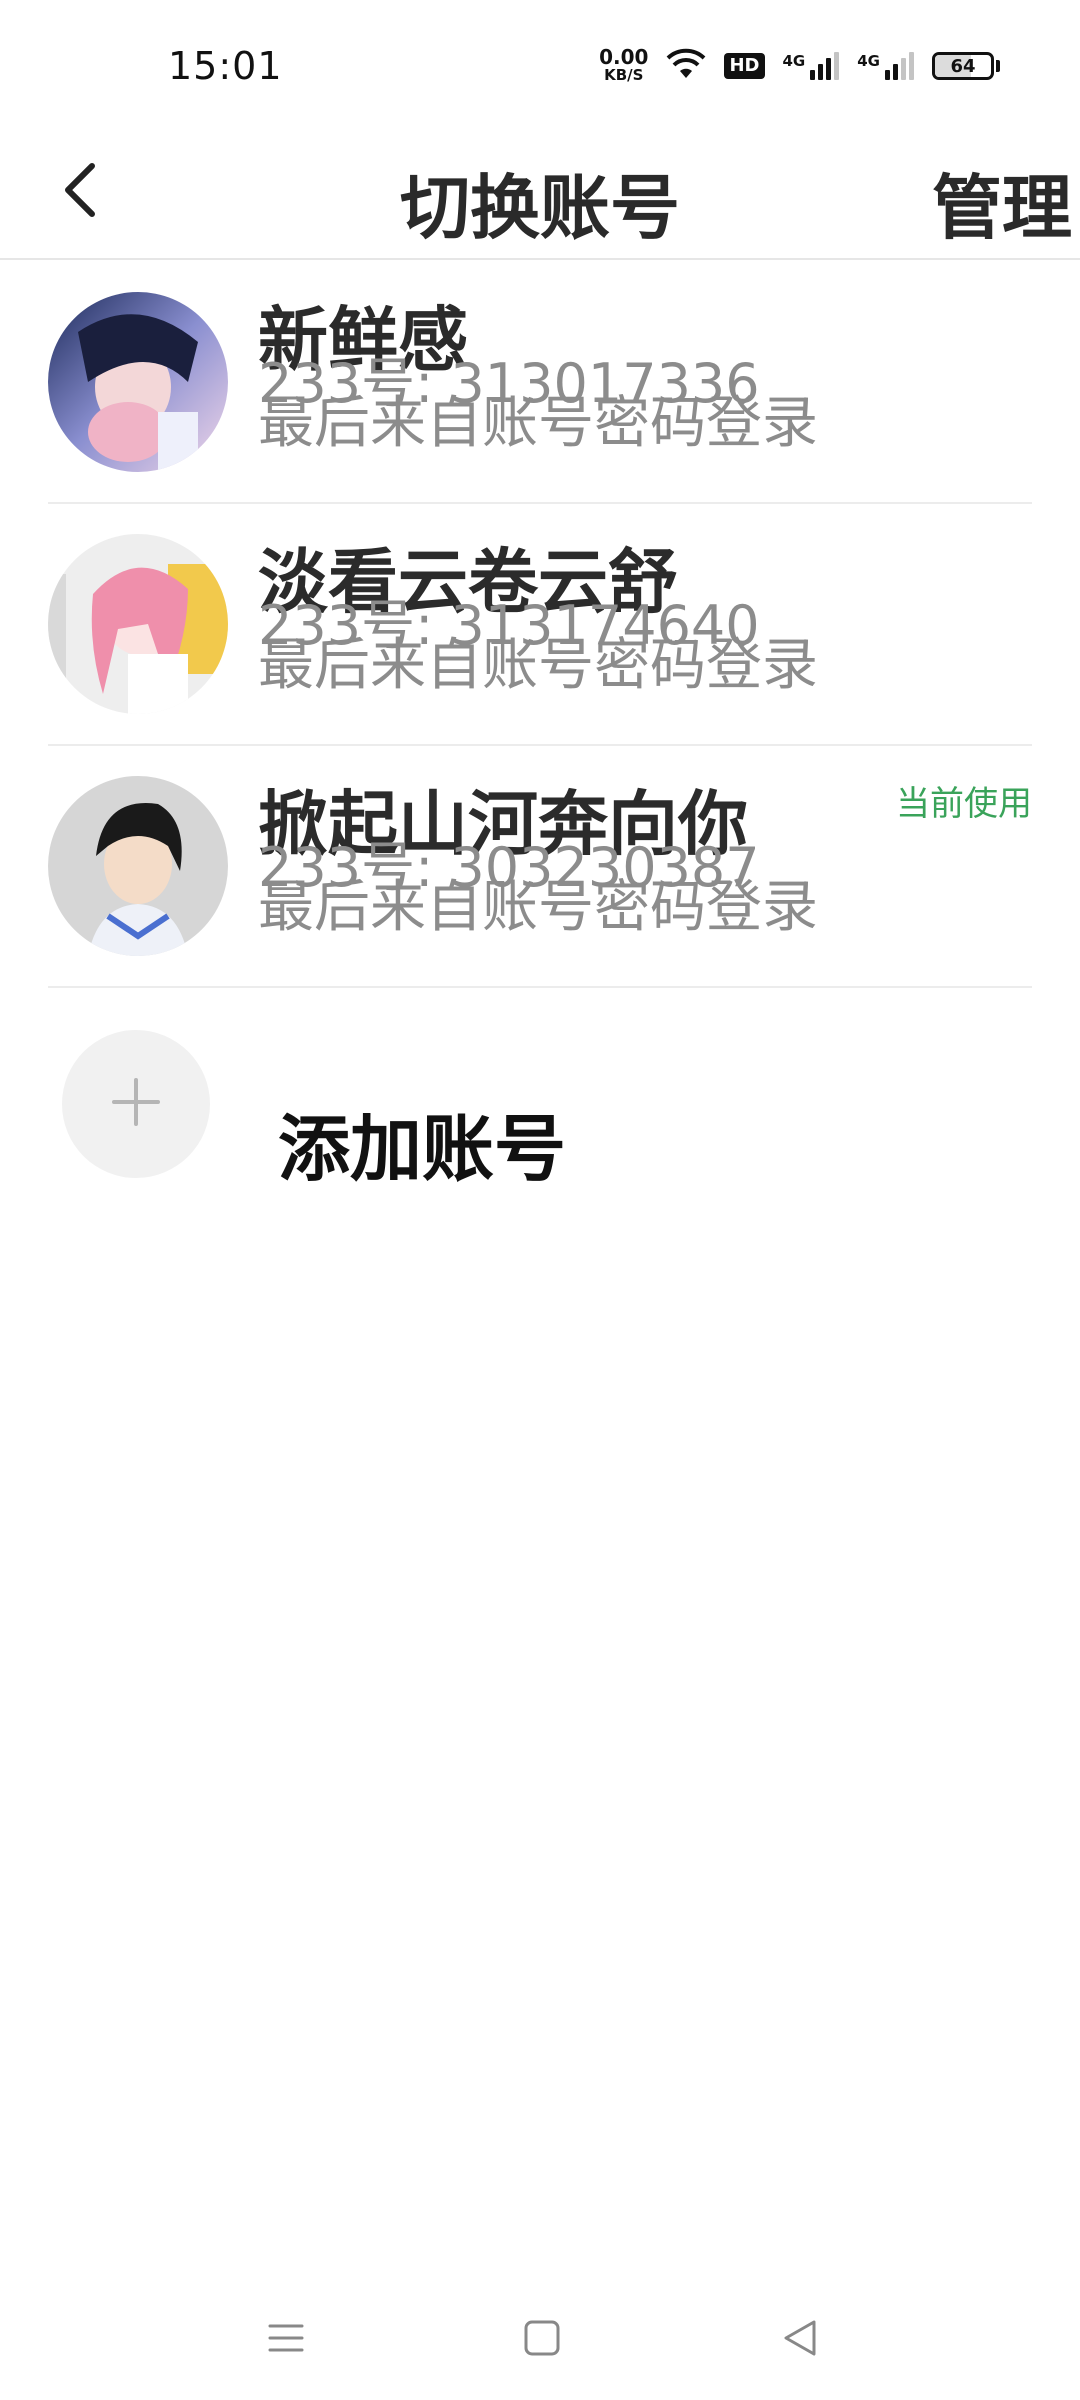 This screenshot has height=2400, width=1080. I want to click on plus-icon, so click(136, 1104).